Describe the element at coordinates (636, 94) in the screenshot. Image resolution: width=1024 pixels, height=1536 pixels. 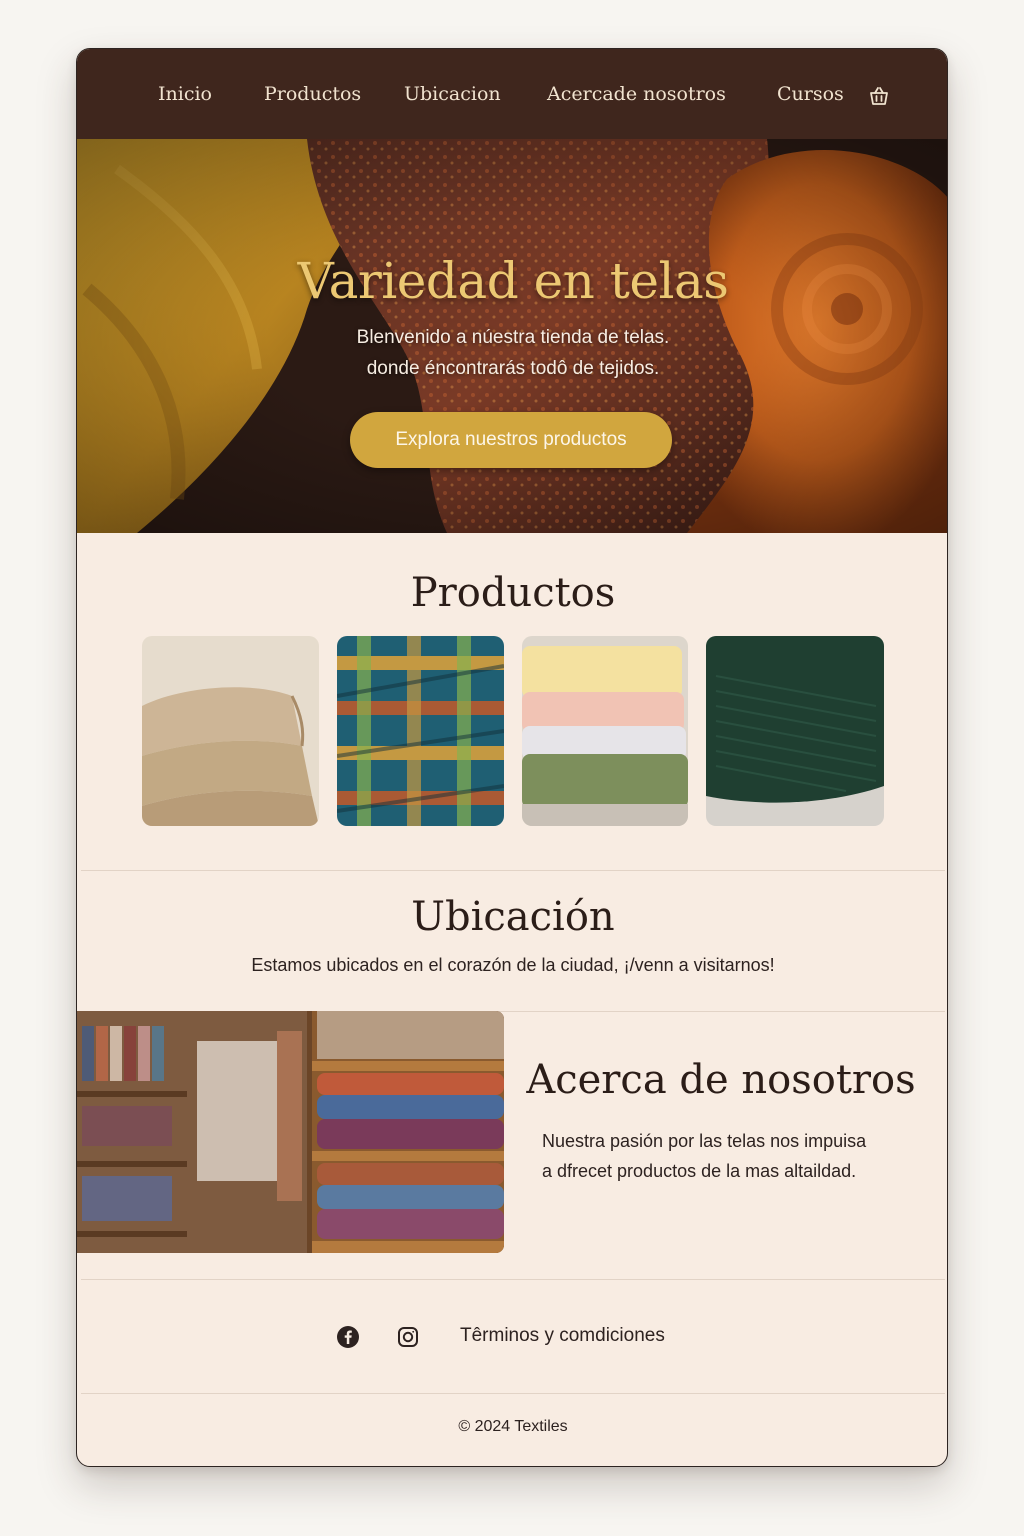
I see `nav-acerca-de-nosotros: Acercade nosotros` at that location.